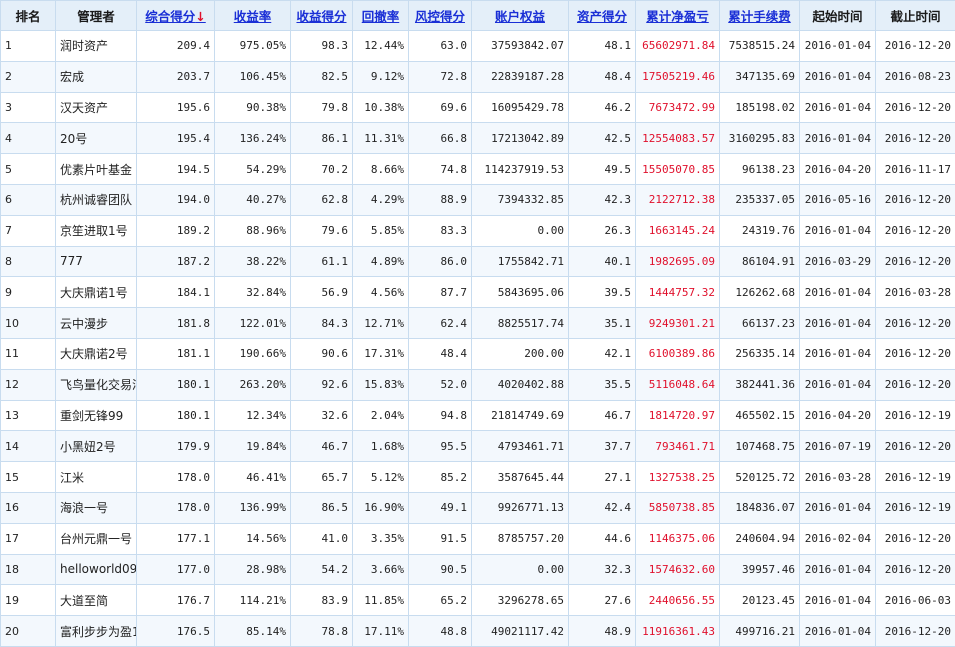  What do you see at coordinates (322, 138) in the screenshot?
I see `cell-return-score: 86.1` at bounding box center [322, 138].